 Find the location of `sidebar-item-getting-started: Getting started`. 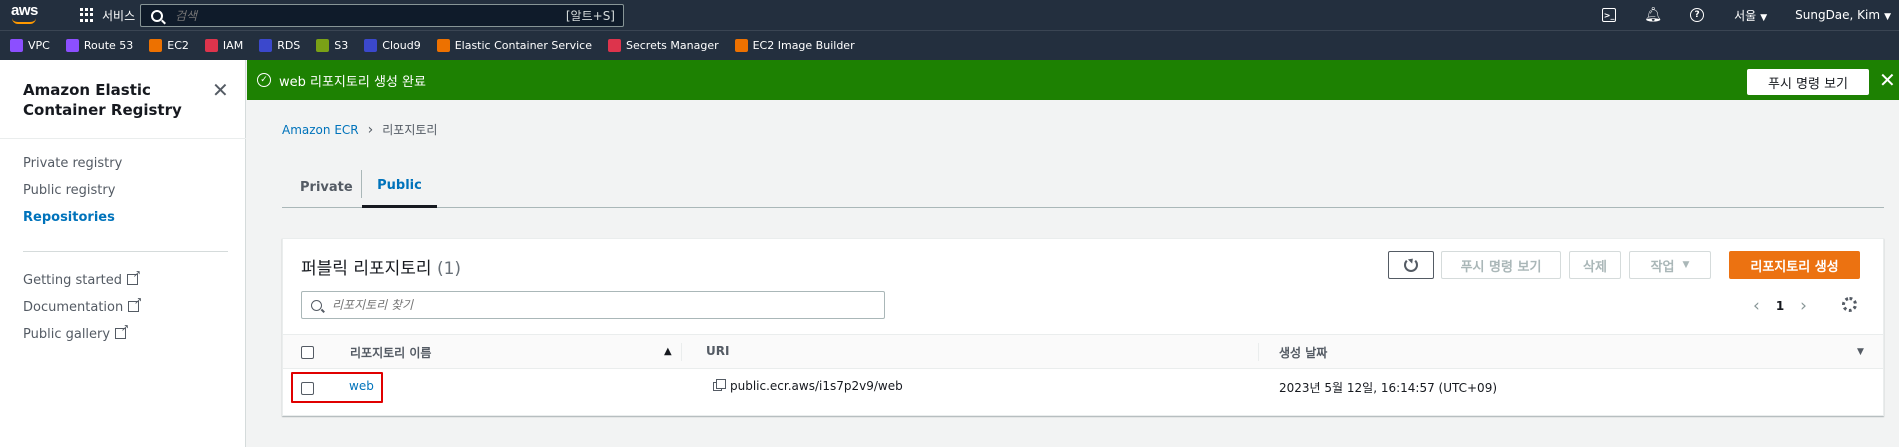

sidebar-item-getting-started: Getting started is located at coordinates (82, 278).